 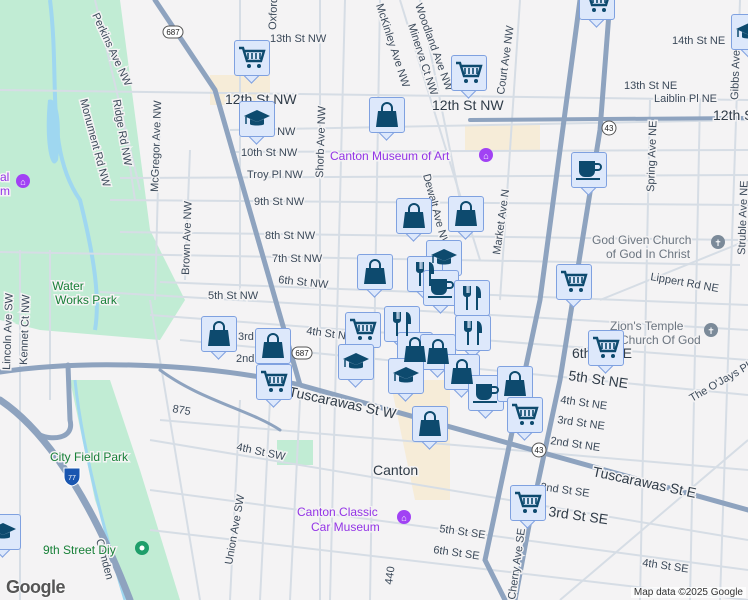 I want to click on svg-text: Lippert Rd NE, so click(x=684, y=283).